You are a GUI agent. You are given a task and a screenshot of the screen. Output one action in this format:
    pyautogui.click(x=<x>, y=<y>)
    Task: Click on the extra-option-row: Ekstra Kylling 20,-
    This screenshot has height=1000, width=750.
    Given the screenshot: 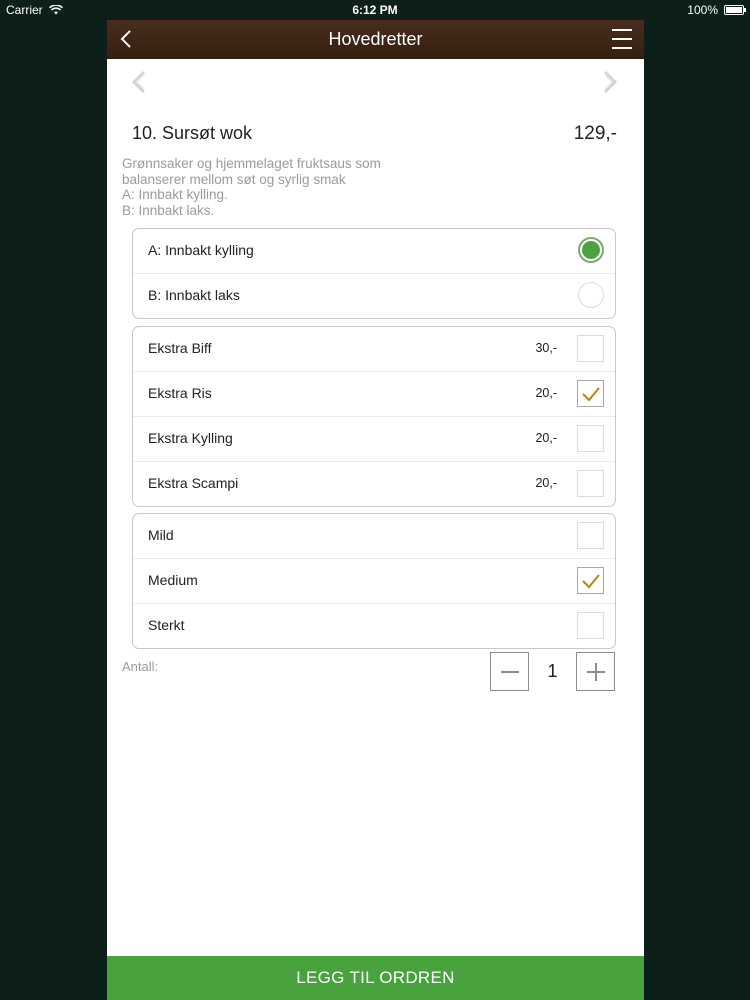 What is the action you would take?
    pyautogui.click(x=374, y=438)
    